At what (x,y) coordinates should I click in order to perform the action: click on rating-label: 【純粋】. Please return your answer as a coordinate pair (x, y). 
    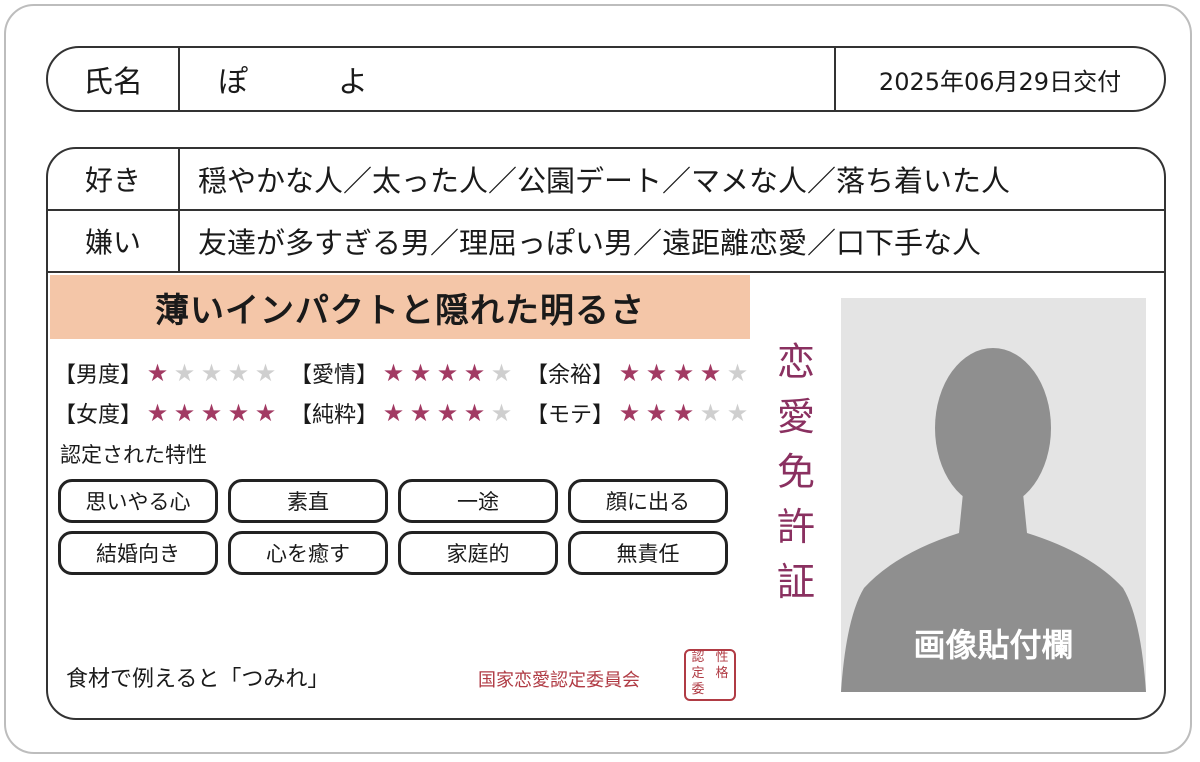
    Looking at the image, I should click on (334, 415).